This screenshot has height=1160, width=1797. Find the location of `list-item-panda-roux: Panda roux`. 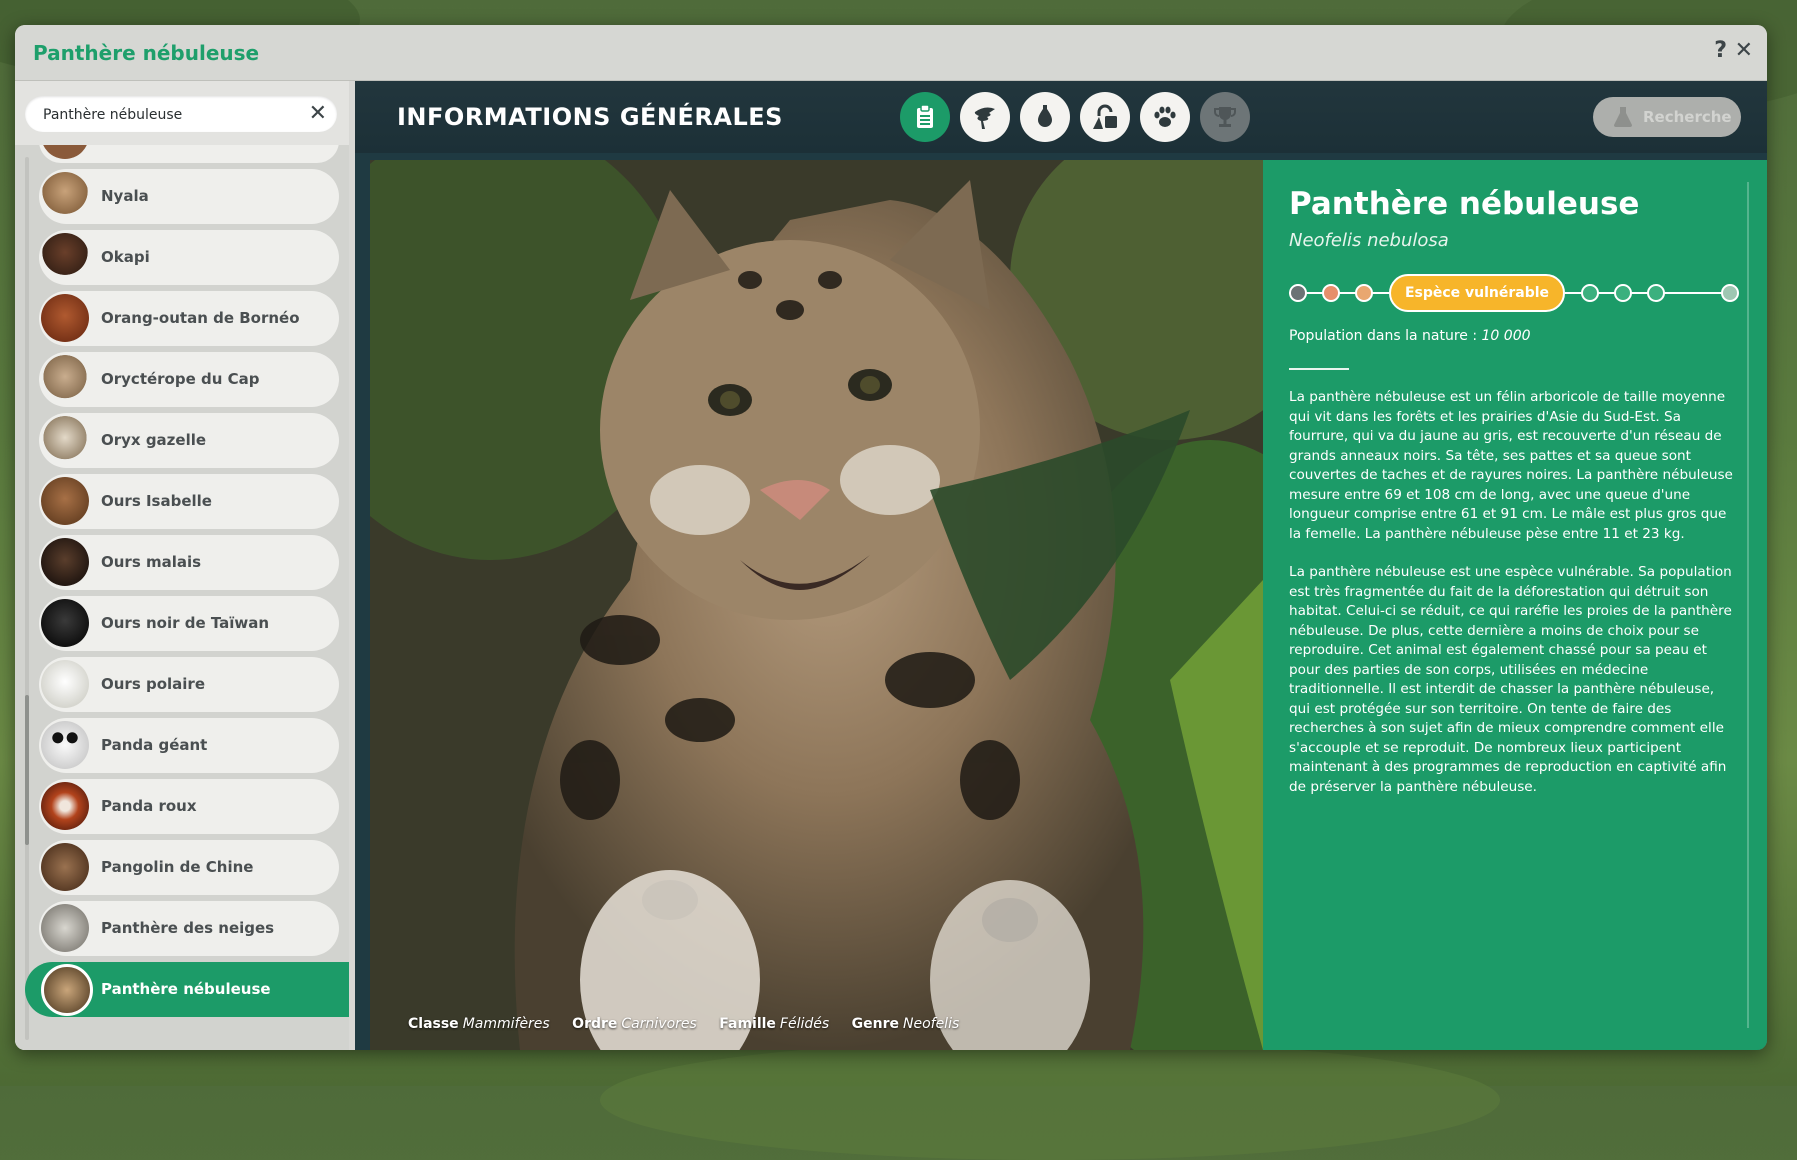

list-item-panda-roux: Panda roux is located at coordinates (189, 806).